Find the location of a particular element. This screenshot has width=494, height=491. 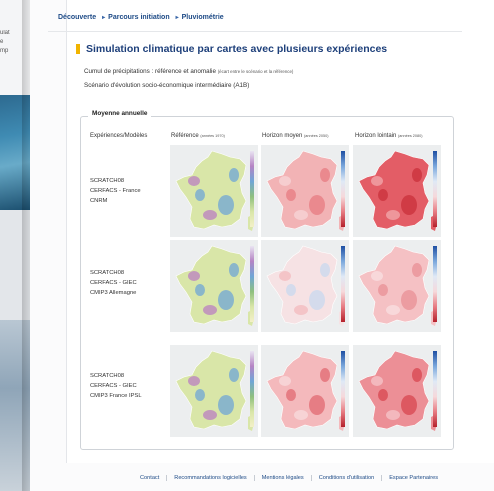

breadcrumb-item-parcours: Parcours initiation is located at coordinates (138, 17).